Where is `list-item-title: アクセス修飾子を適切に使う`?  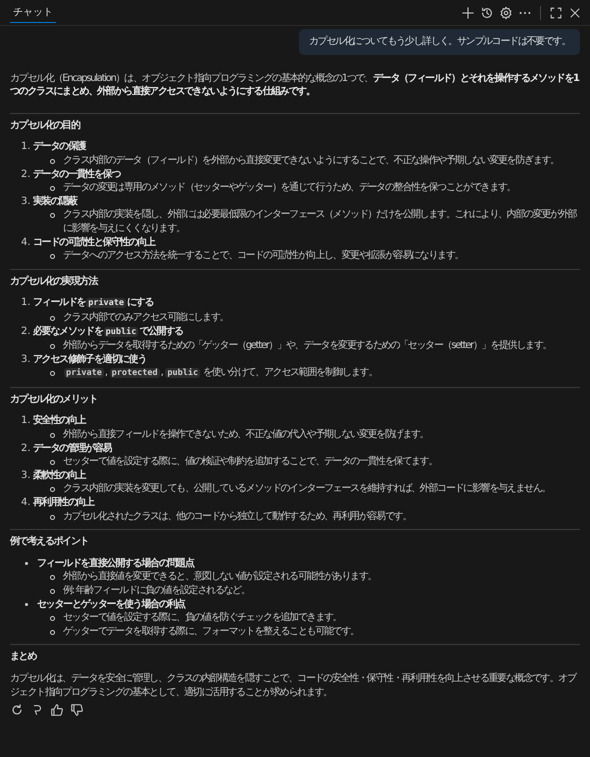
list-item-title: アクセス修飾子を適切に使う is located at coordinates (89, 359).